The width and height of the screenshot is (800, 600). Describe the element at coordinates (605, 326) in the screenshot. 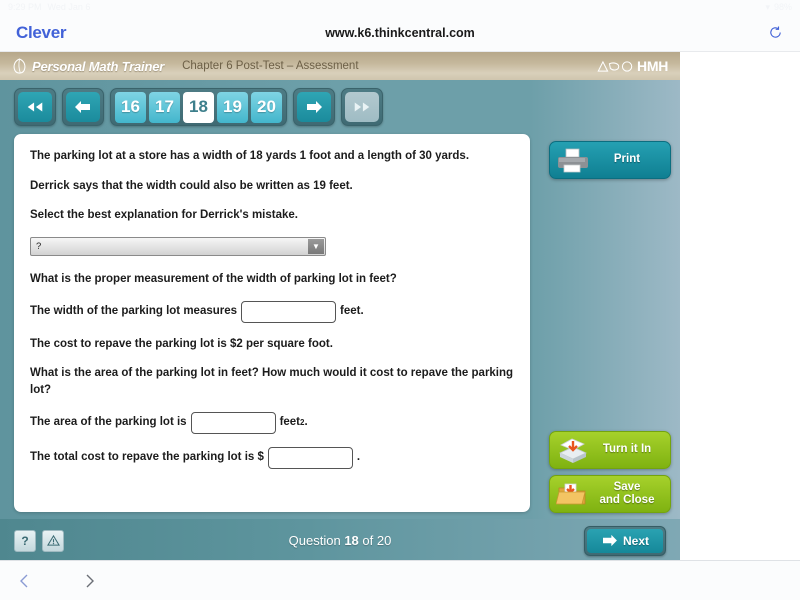

I see `tool-sidebar: Print Turn it In Save and Close` at that location.